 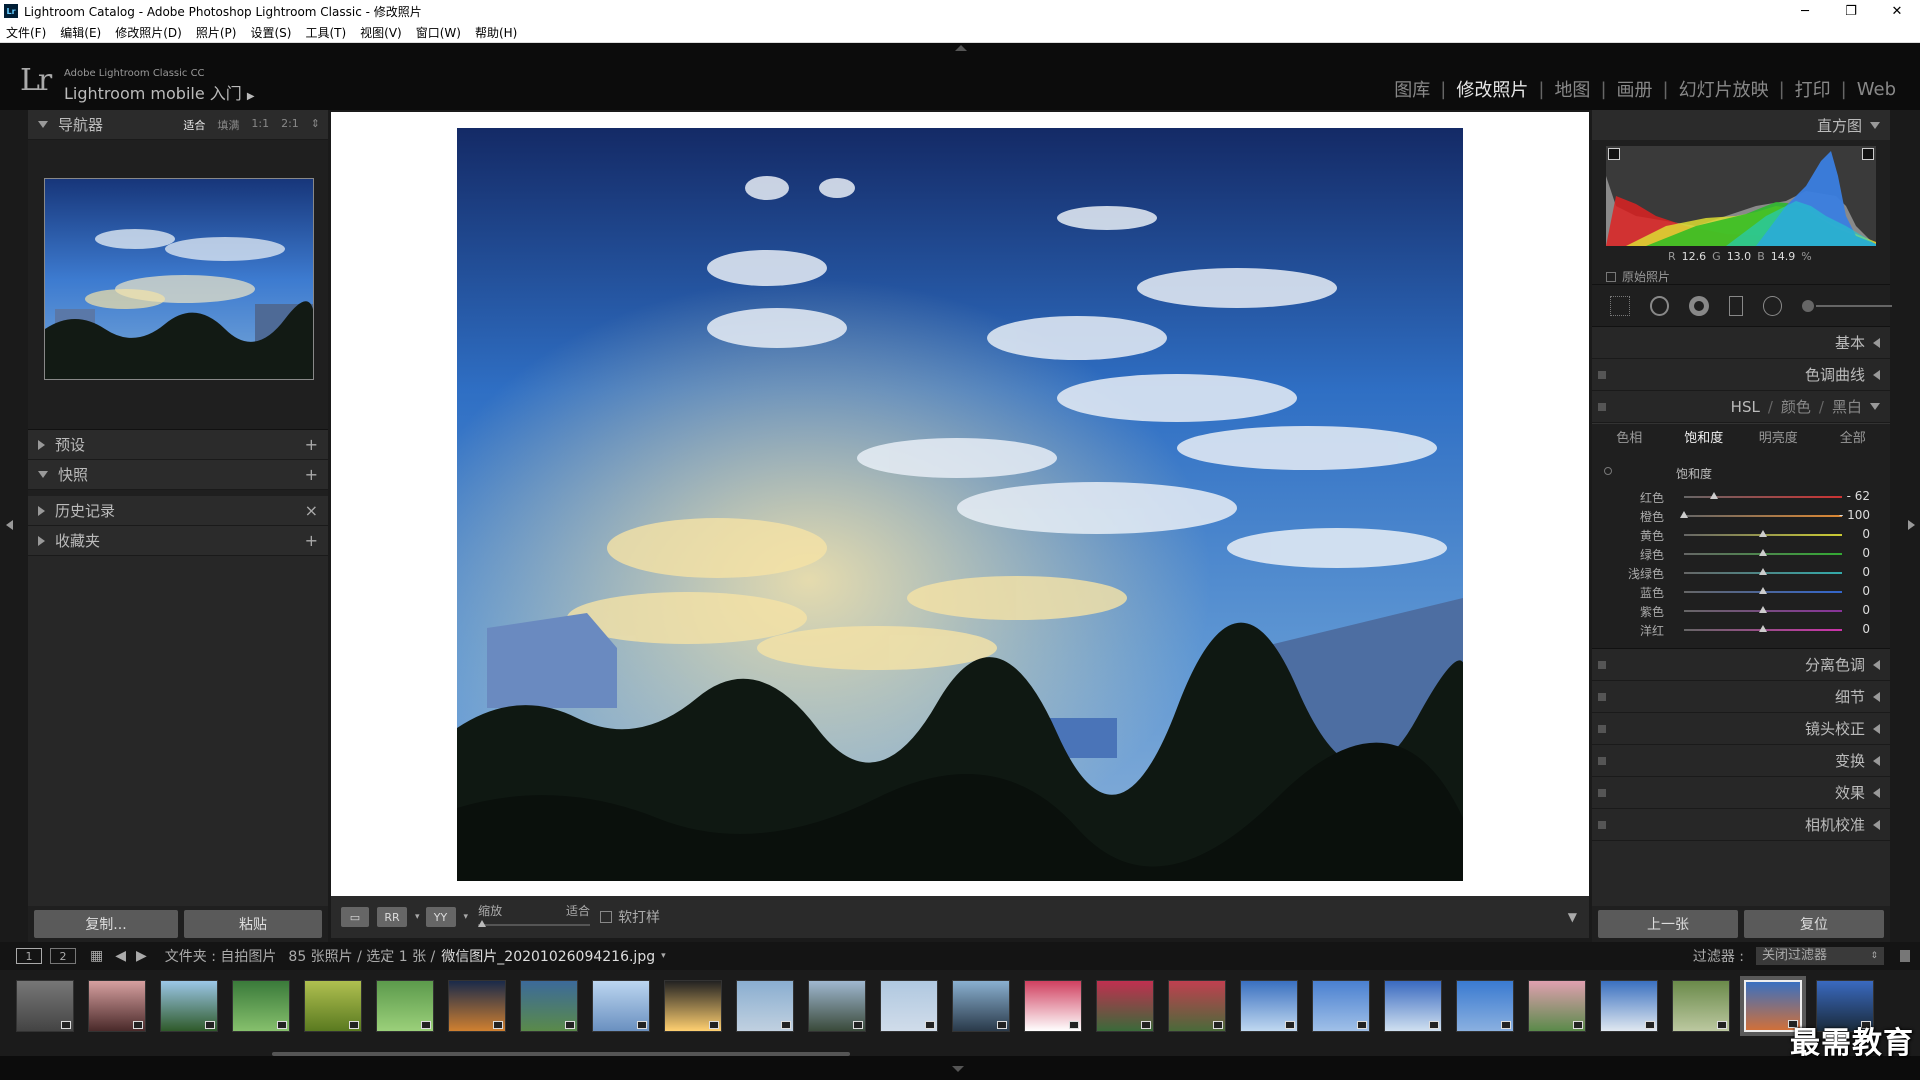 I want to click on forward-arrow-icon: ▶, so click(x=141, y=956).